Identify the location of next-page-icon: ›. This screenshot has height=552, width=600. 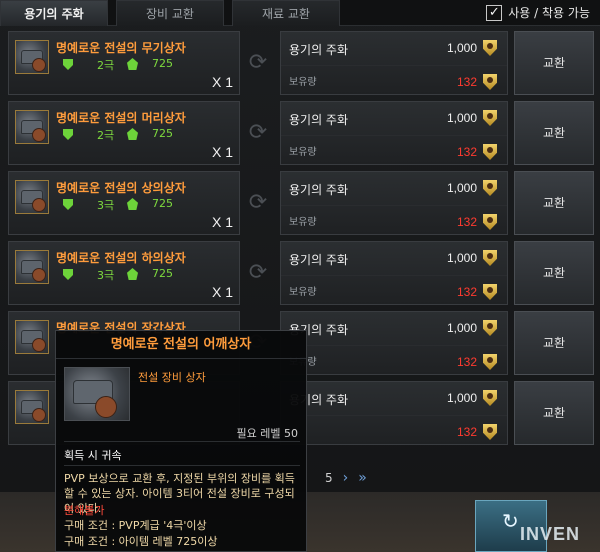
(346, 478).